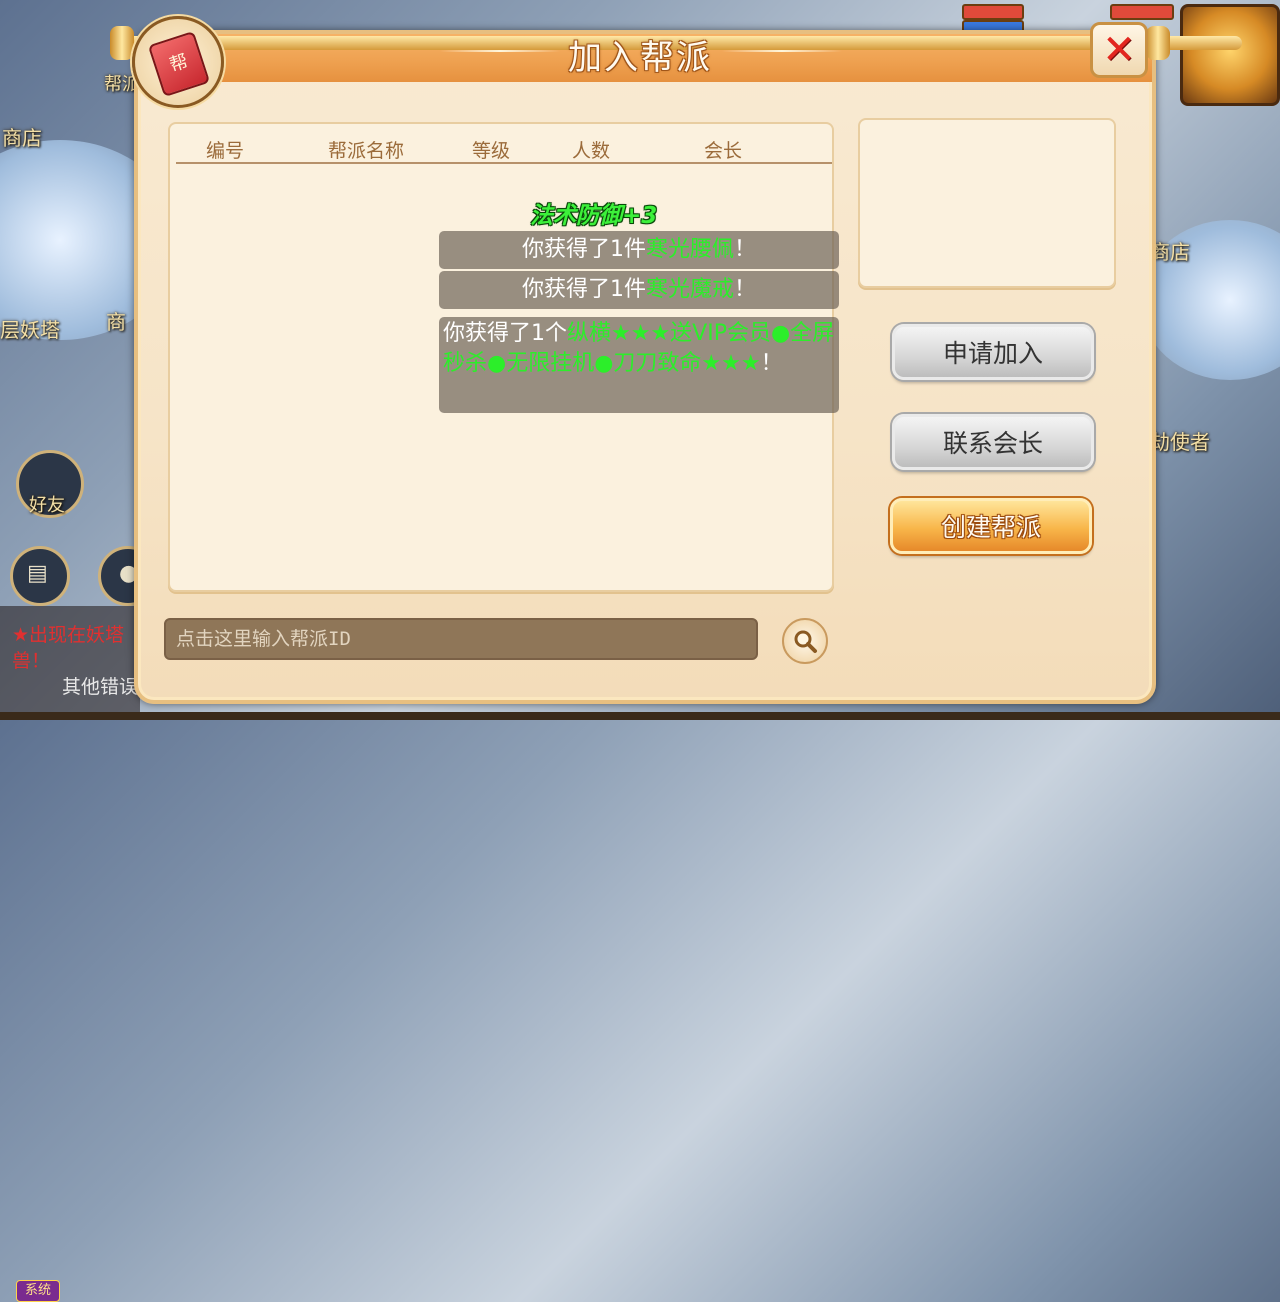 The width and height of the screenshot is (1280, 1302). Describe the element at coordinates (1170, 250) in the screenshot. I see `shop-label-right: 商店` at that location.